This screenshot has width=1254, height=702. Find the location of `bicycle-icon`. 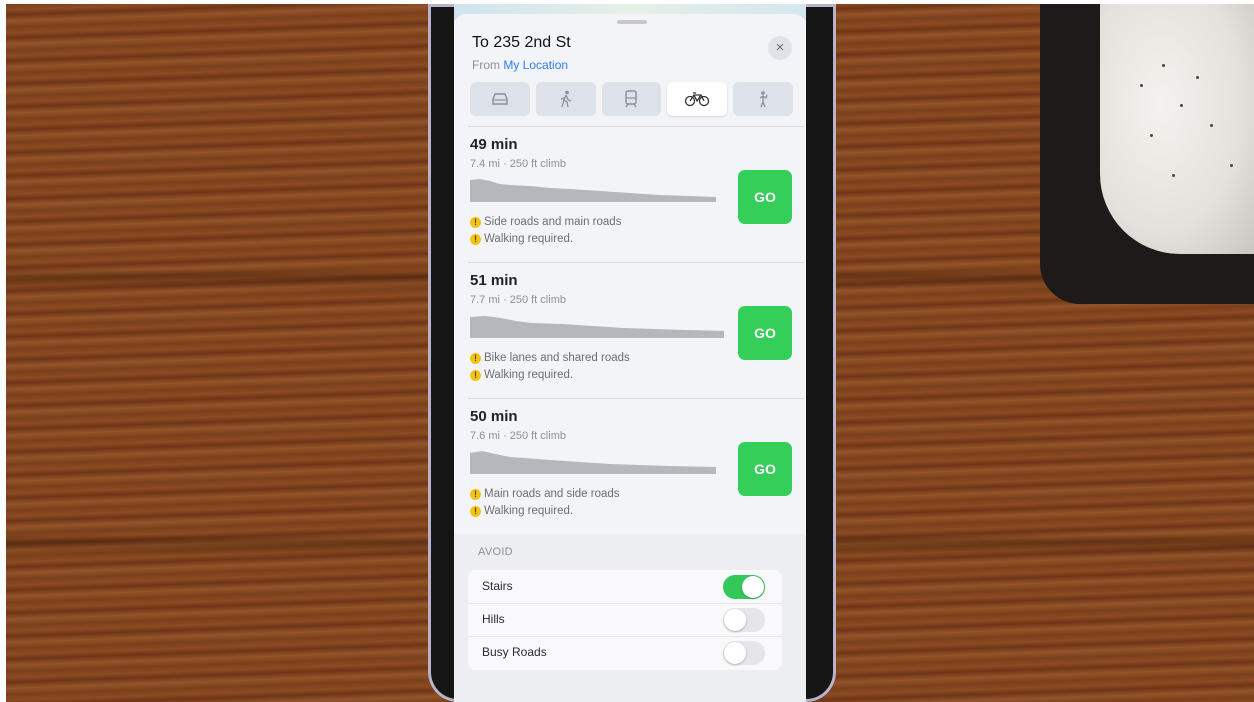

bicycle-icon is located at coordinates (697, 99).